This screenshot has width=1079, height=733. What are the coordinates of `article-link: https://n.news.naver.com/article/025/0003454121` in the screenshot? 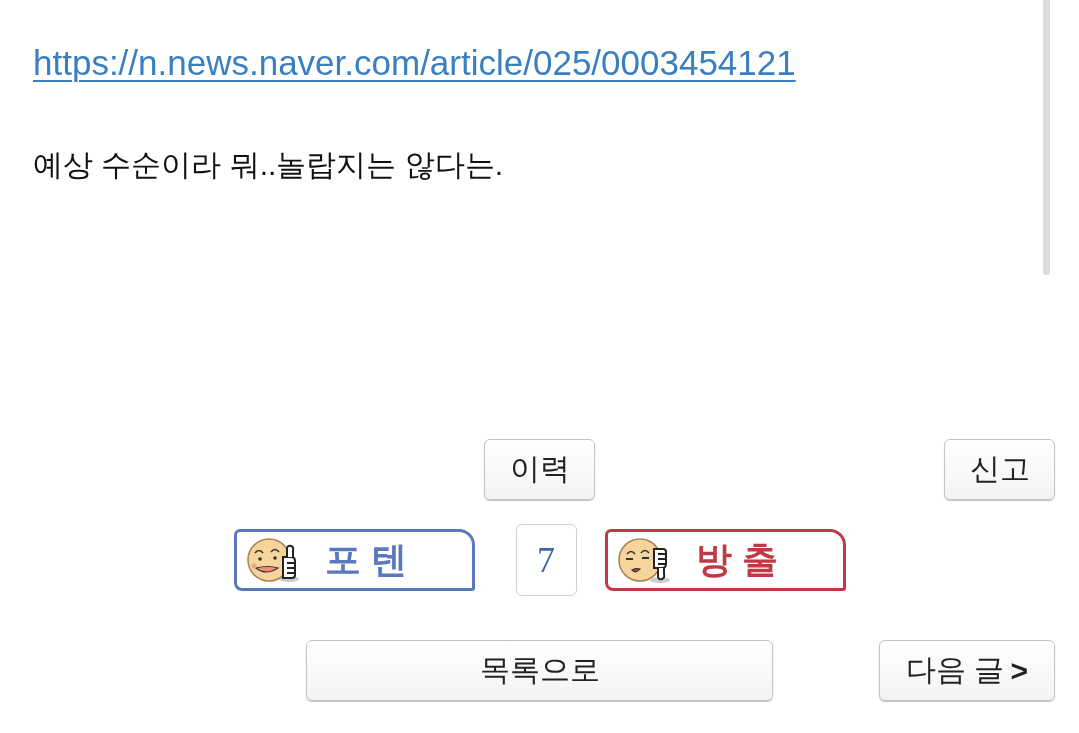 It's located at (414, 63).